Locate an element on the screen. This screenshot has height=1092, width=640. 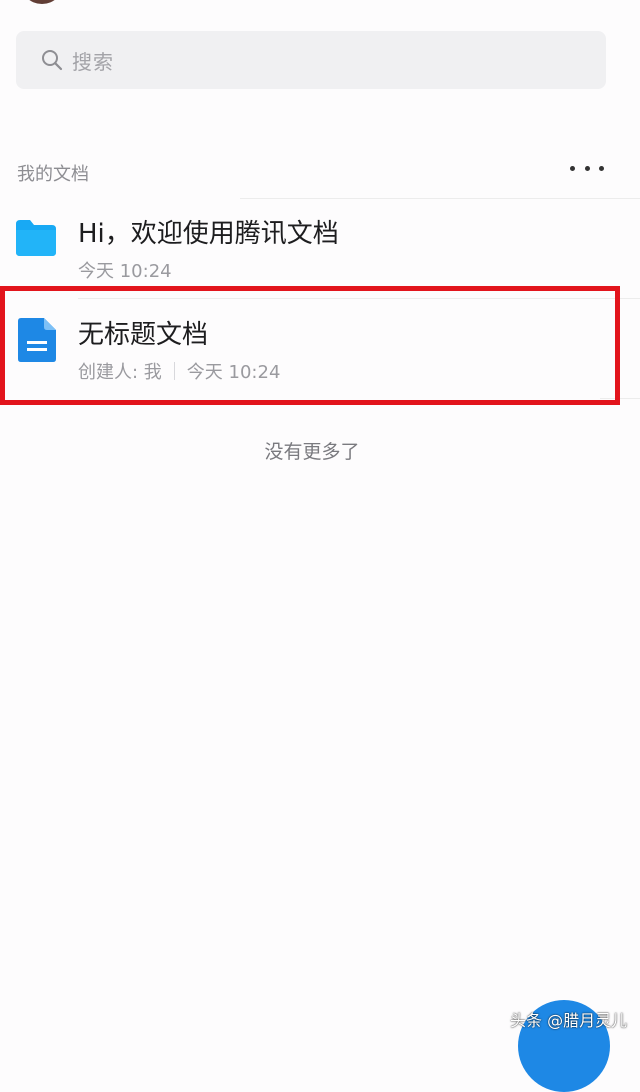
highlight-box is located at coordinates (310, 345).